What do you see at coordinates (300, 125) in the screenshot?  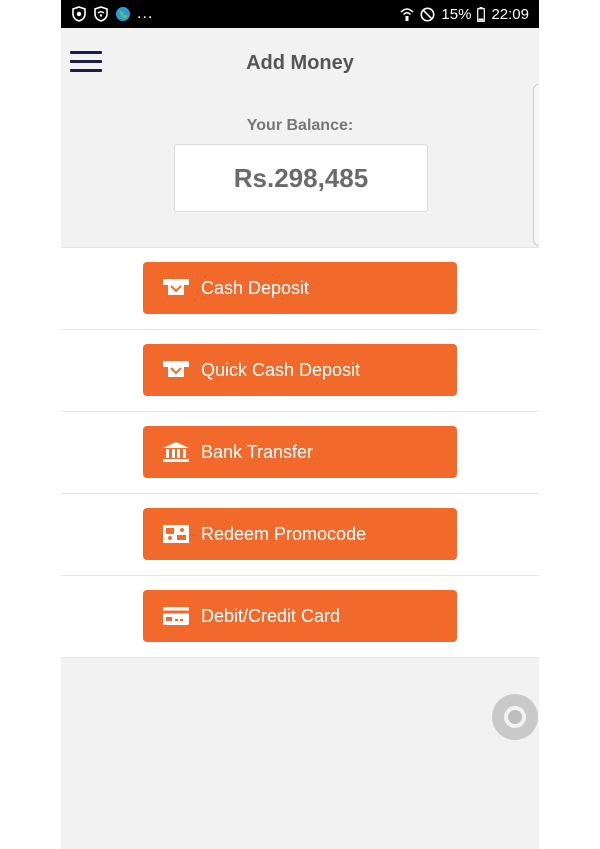 I see `balance-label: Your Balance:` at bounding box center [300, 125].